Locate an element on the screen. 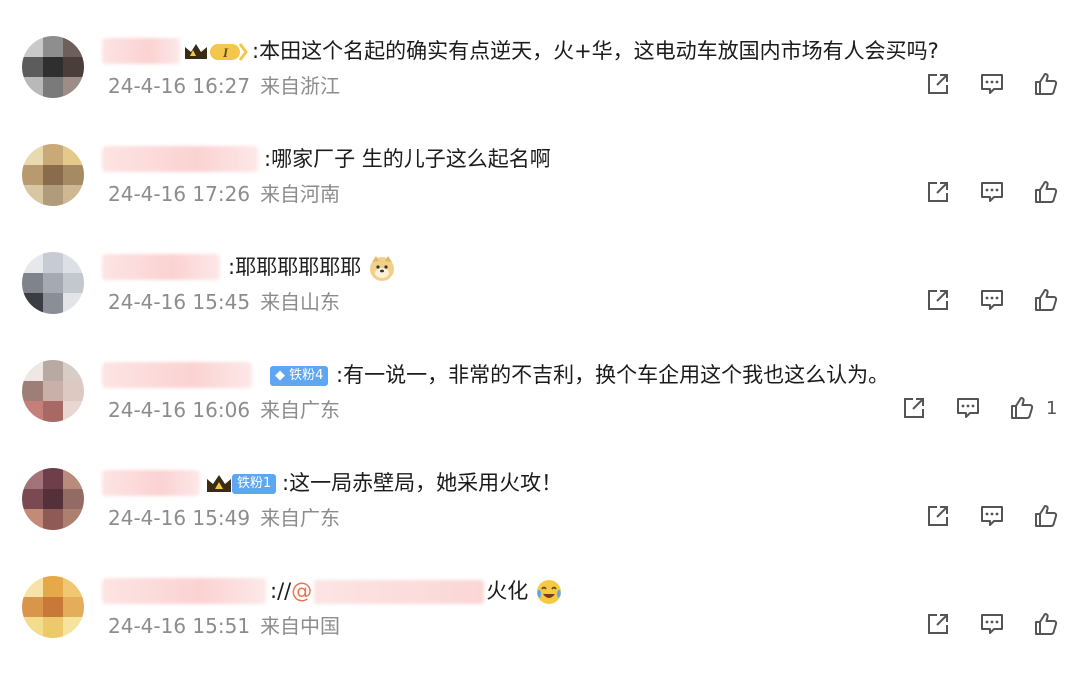 This screenshot has height=684, width=1080. comment-meta: 24-4-16 16:06 来自广东 is located at coordinates (224, 408).